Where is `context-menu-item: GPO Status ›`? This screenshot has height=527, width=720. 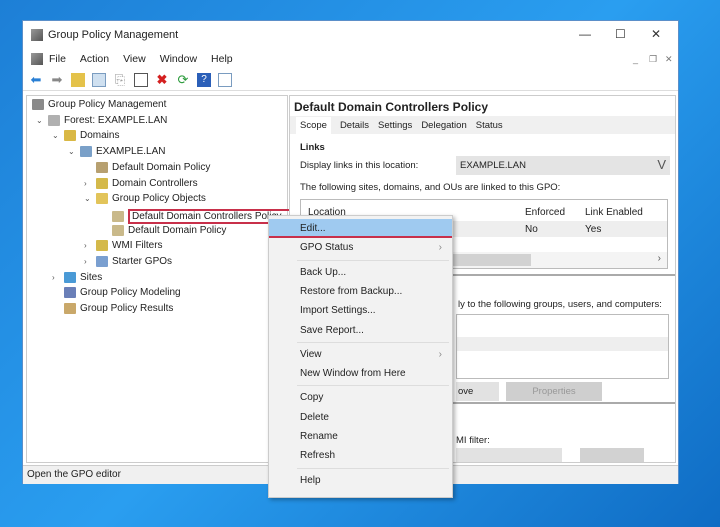
context-menu-item: GPO Status › is located at coordinates (360, 247).